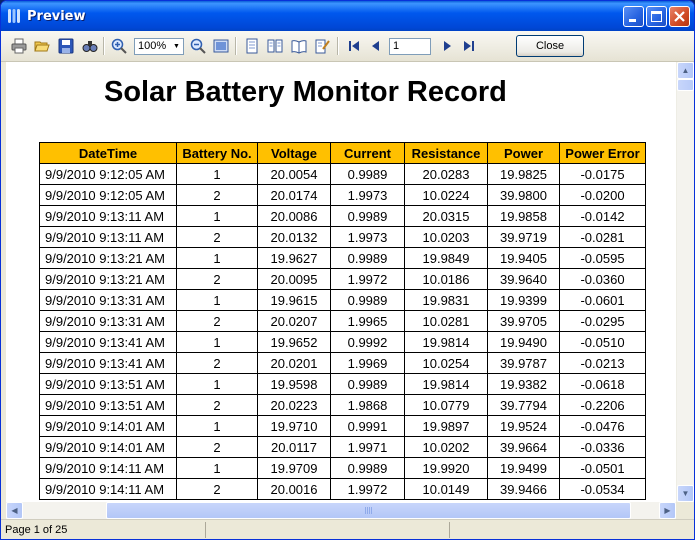 This screenshot has height=540, width=695. I want to click on cell-power-error: -0.0476, so click(602, 426).